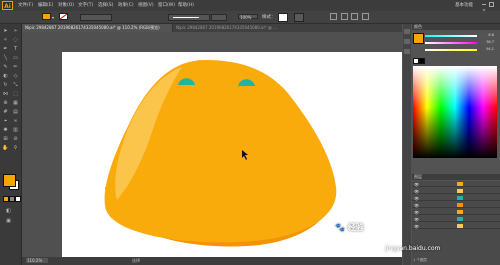 The image size is (500, 265). I want to click on window-controls: ✕, so click(489, 8).